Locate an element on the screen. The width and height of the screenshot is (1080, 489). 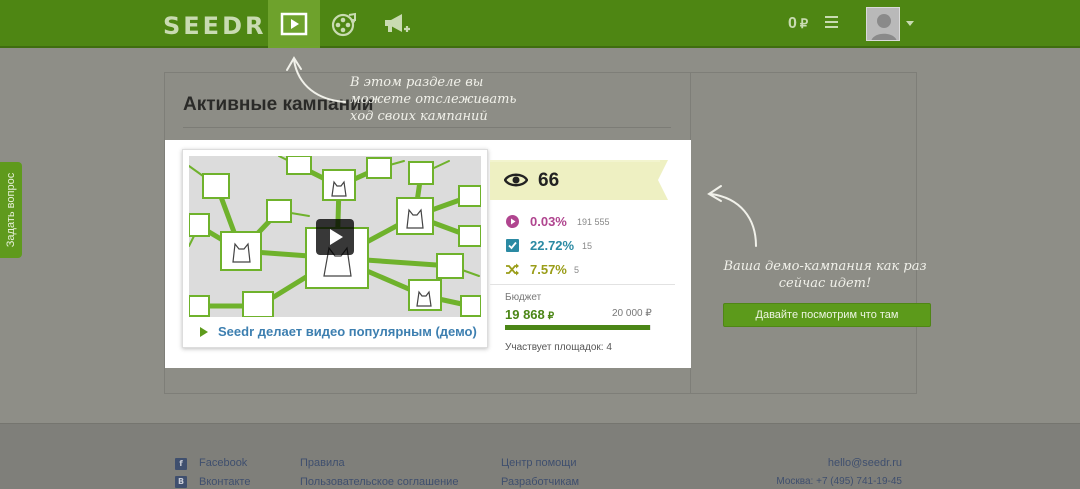
facebook-icon: f is located at coordinates (181, 464).